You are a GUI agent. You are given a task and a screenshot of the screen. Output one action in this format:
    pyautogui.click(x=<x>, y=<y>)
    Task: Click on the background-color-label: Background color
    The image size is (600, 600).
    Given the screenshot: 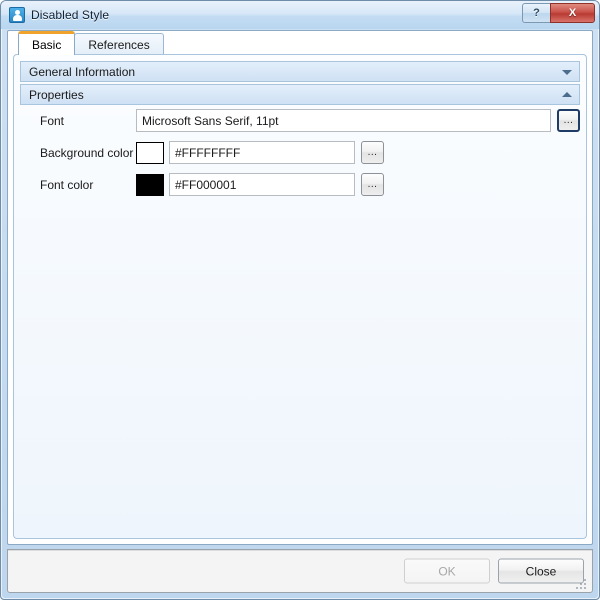 What is the action you would take?
    pyautogui.click(x=87, y=152)
    